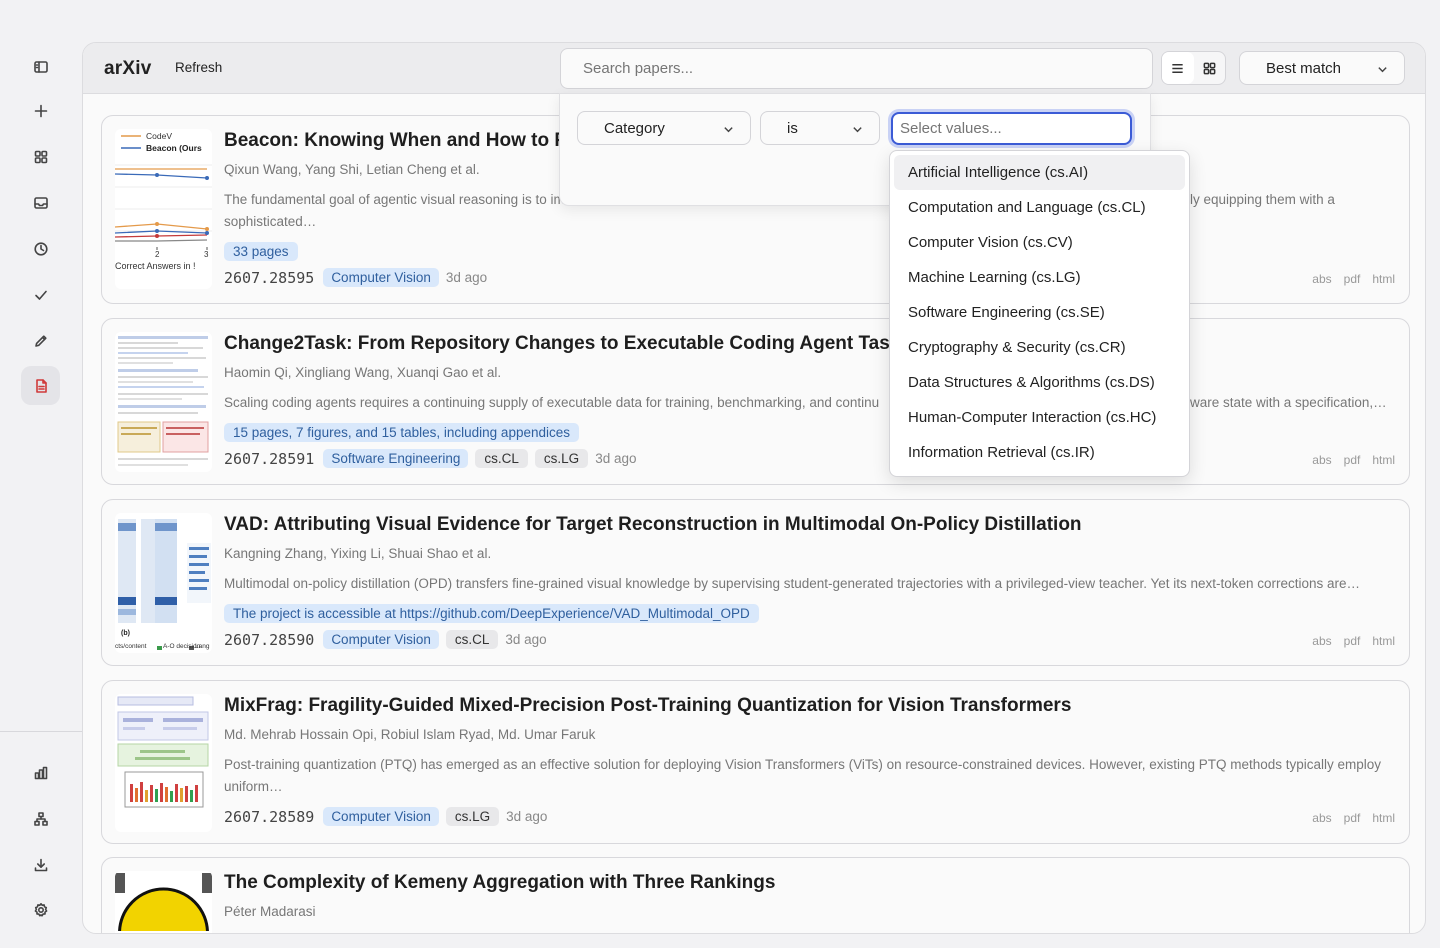 This screenshot has height=948, width=1440. I want to click on chevron-down-icon, so click(728, 130).